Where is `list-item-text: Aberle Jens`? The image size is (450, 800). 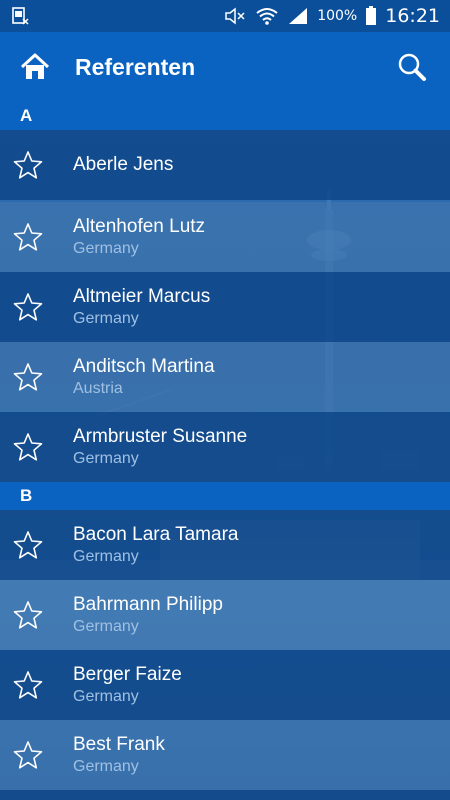 list-item-text: Aberle Jens is located at coordinates (123, 165).